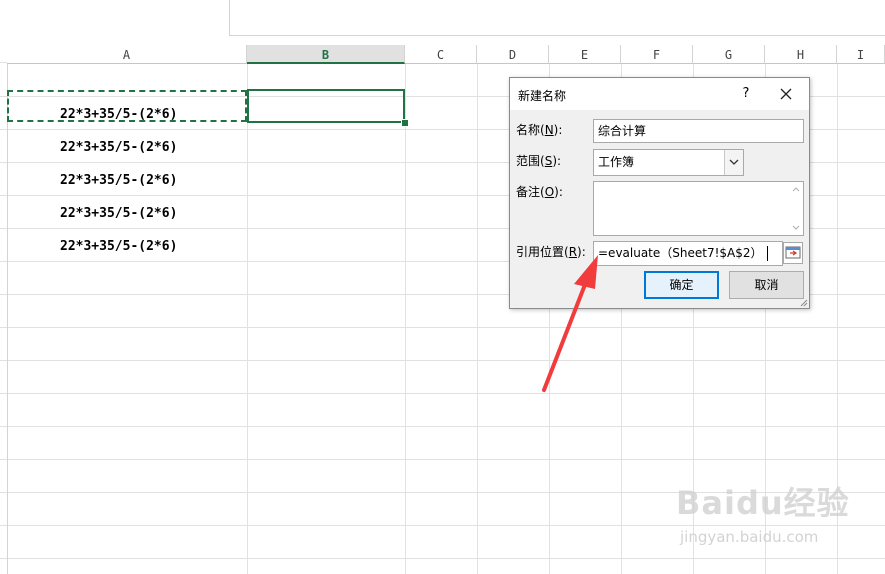  Describe the element at coordinates (118, 147) in the screenshot. I see `cell-a3: 22*3+35/5-(2*6)` at that location.